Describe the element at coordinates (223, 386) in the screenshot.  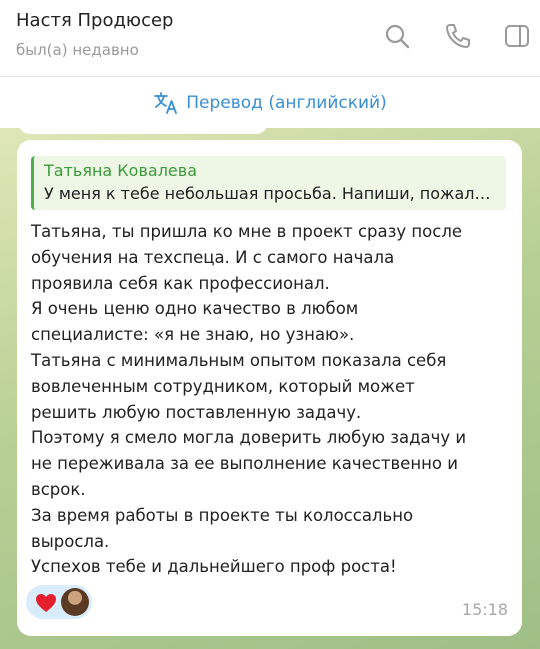
I see `message-line: вовлеченным сотрудником, который может` at that location.